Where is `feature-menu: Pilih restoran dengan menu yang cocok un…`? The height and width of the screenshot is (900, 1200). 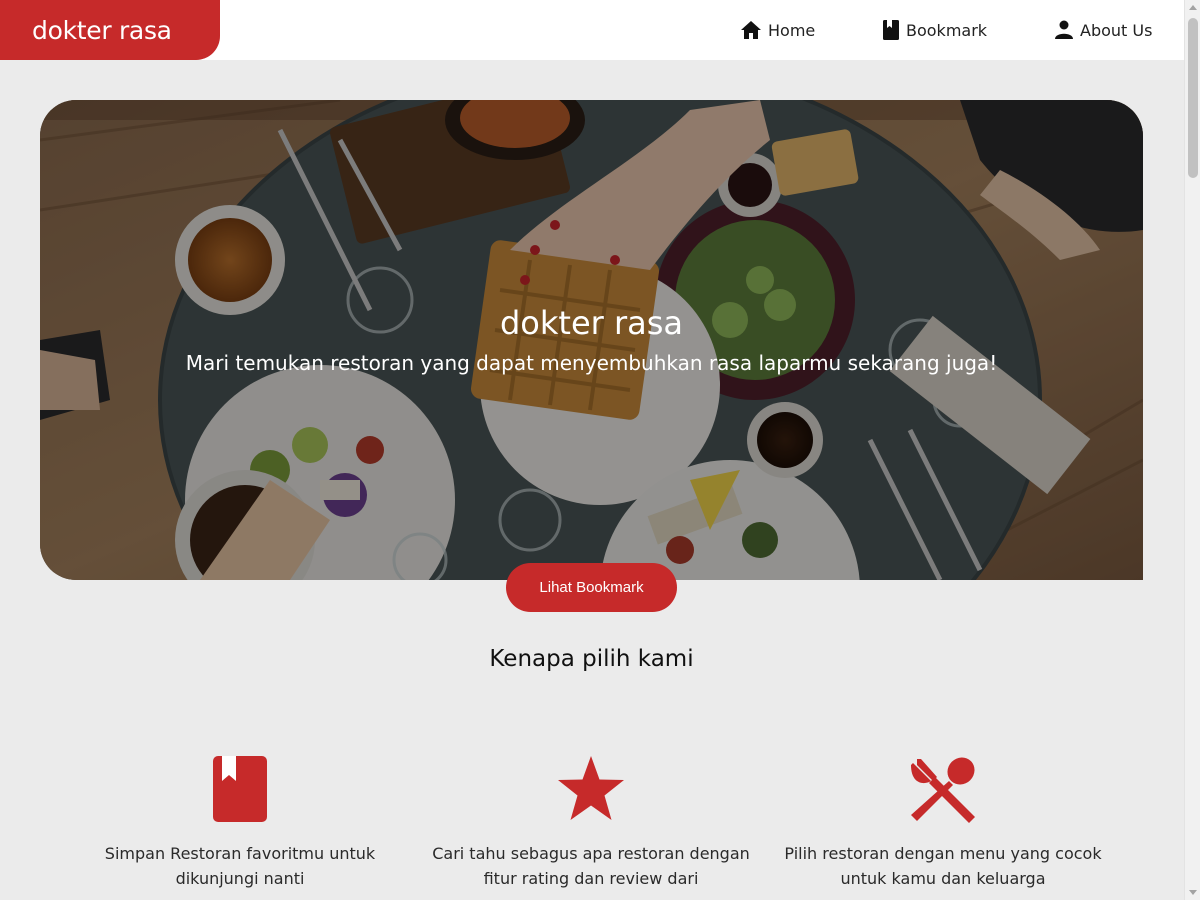 feature-menu: Pilih restoran dengan menu yang cocok un… is located at coordinates (943, 823).